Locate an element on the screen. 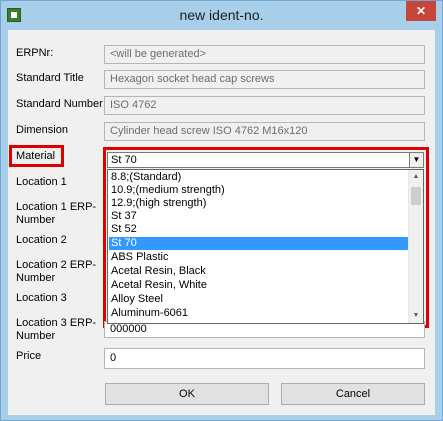 The image size is (443, 421). dimension-label: Dimension is located at coordinates (42, 130).